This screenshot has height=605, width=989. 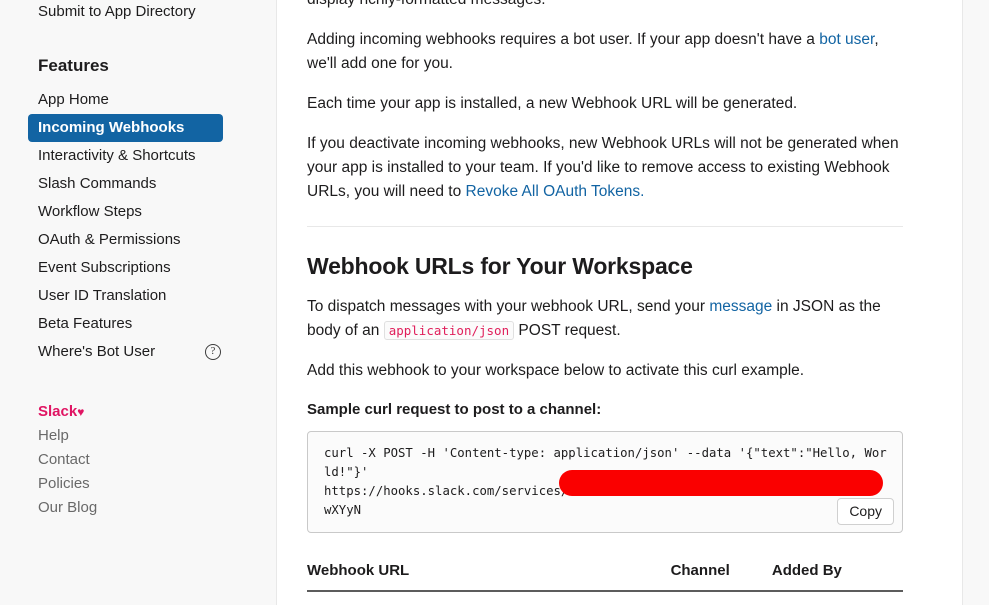 What do you see at coordinates (213, 352) in the screenshot?
I see `question-mark-circle-icon: ?` at bounding box center [213, 352].